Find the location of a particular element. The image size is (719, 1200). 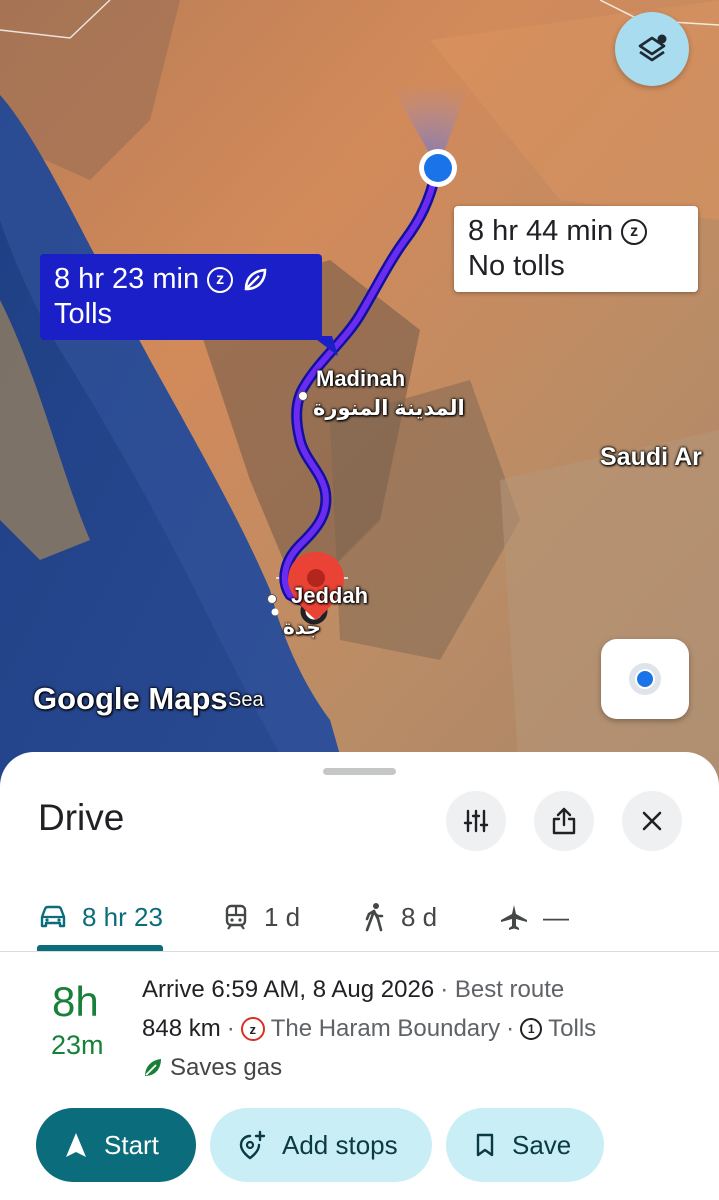

tab-transit-label: 1 d is located at coordinates (282, 916).